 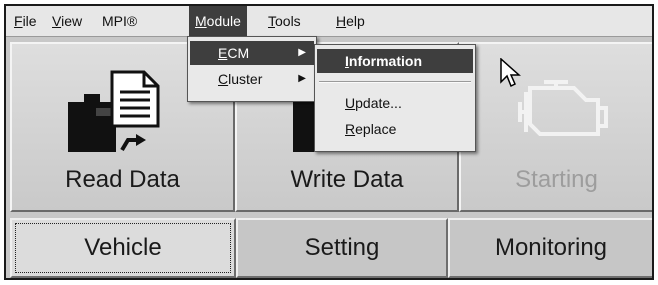 What do you see at coordinates (385, 61) in the screenshot?
I see `menu-item-information-label: nformation` at bounding box center [385, 61].